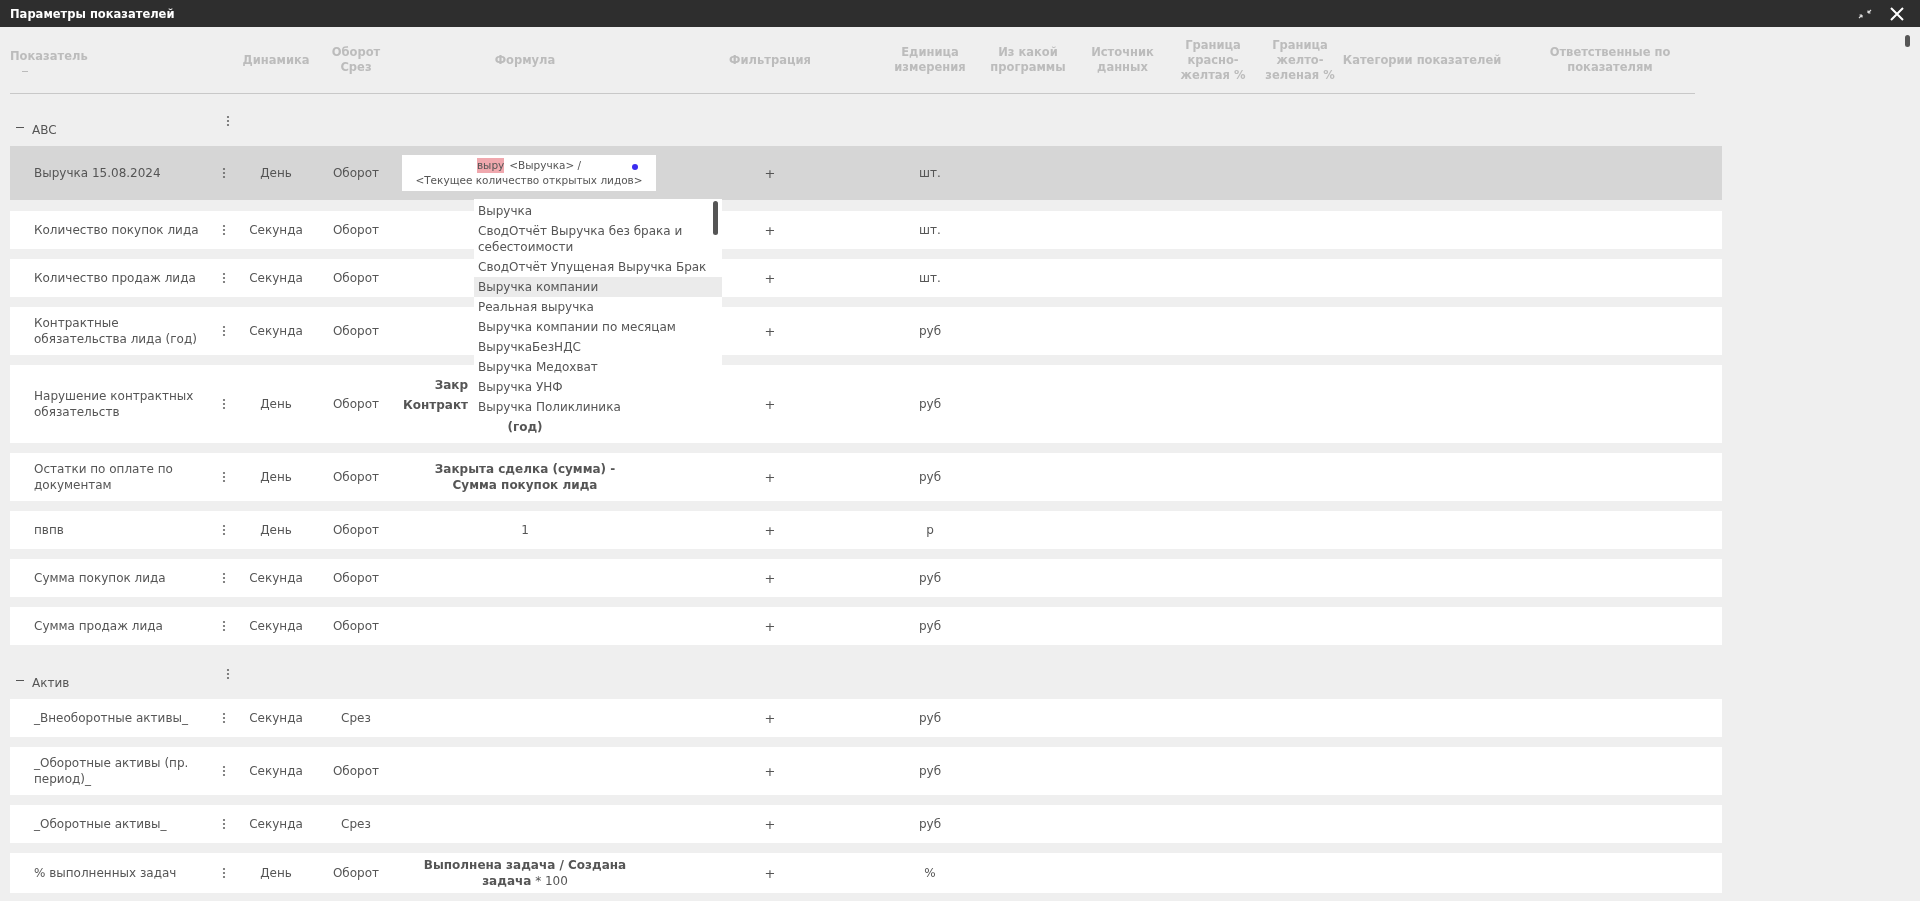 This screenshot has width=1920, height=901. Describe the element at coordinates (529, 180) in the screenshot. I see `formula-text: <Текущее количество открытых лидов>` at that location.